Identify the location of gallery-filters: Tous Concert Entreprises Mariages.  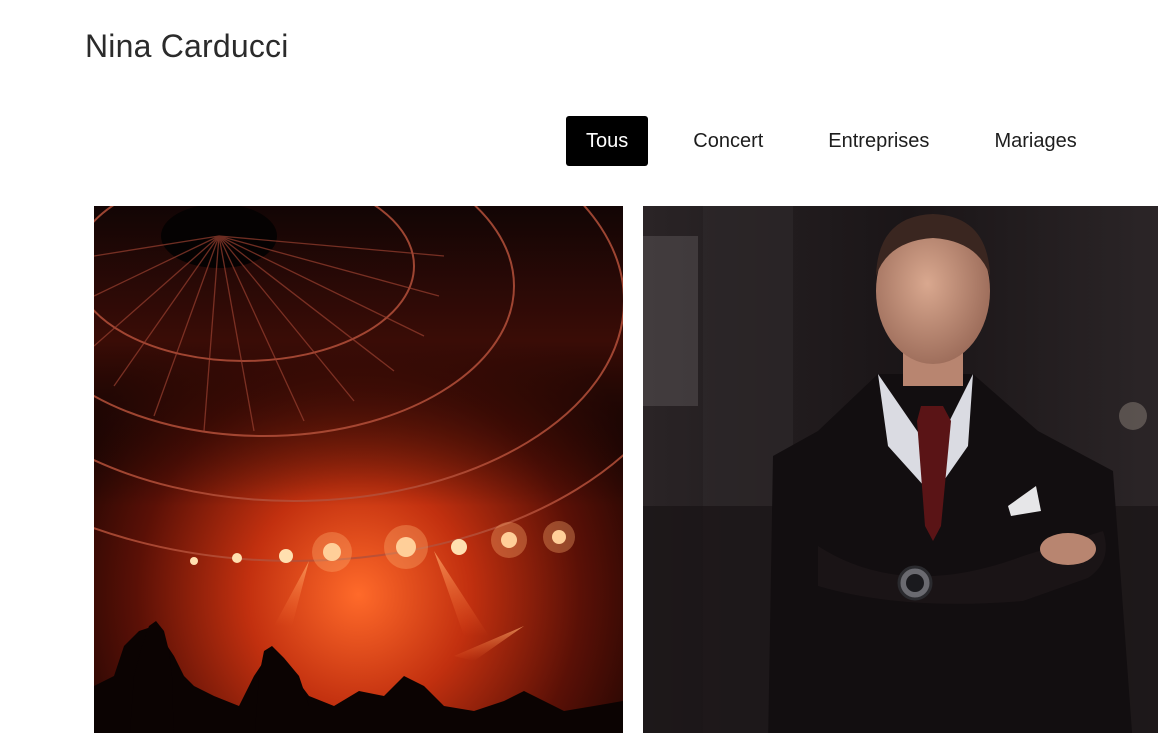
(831, 141).